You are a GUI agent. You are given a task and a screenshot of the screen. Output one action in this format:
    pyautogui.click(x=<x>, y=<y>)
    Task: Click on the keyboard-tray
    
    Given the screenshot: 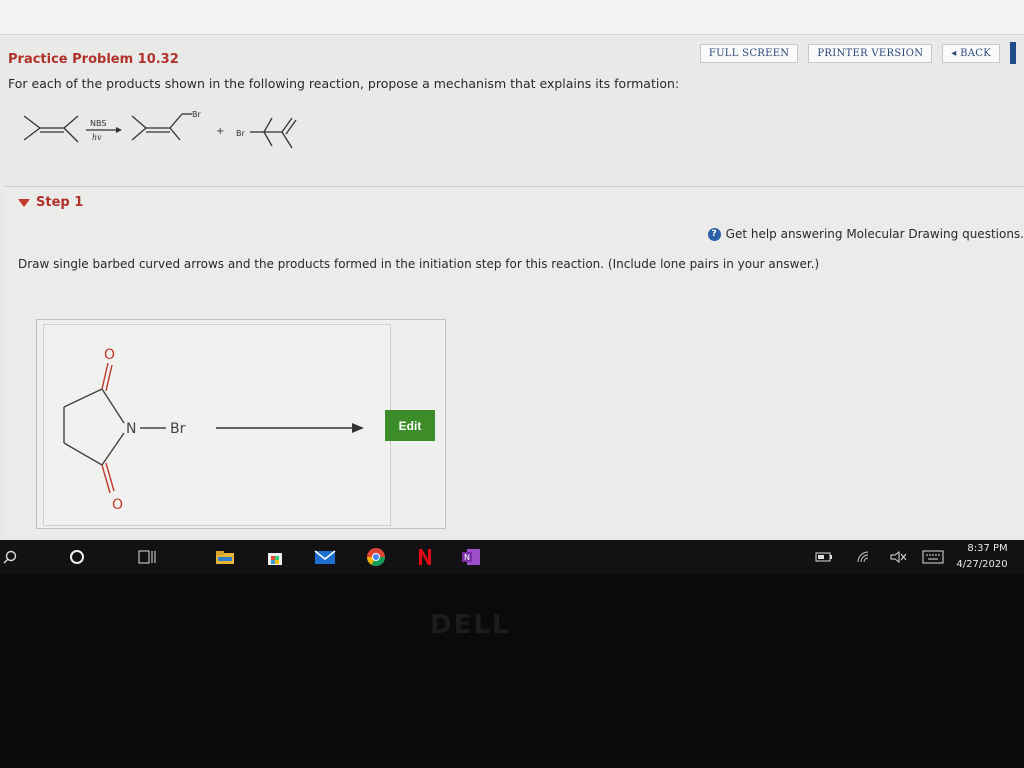 What is the action you would take?
    pyautogui.click(x=933, y=557)
    